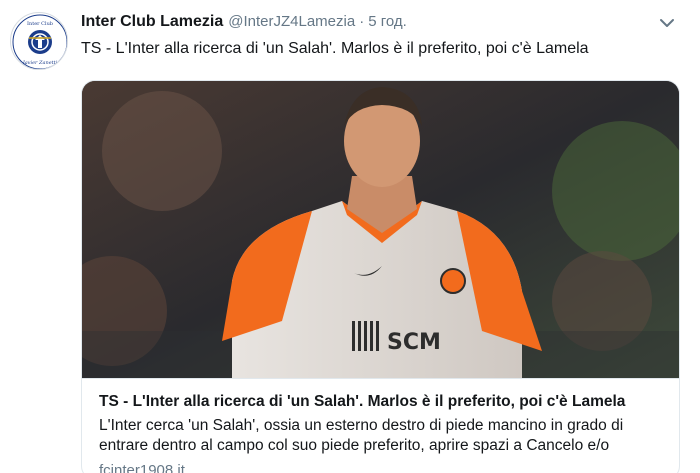  Describe the element at coordinates (142, 467) in the screenshot. I see `card-domain: fcinter1908.it` at that location.